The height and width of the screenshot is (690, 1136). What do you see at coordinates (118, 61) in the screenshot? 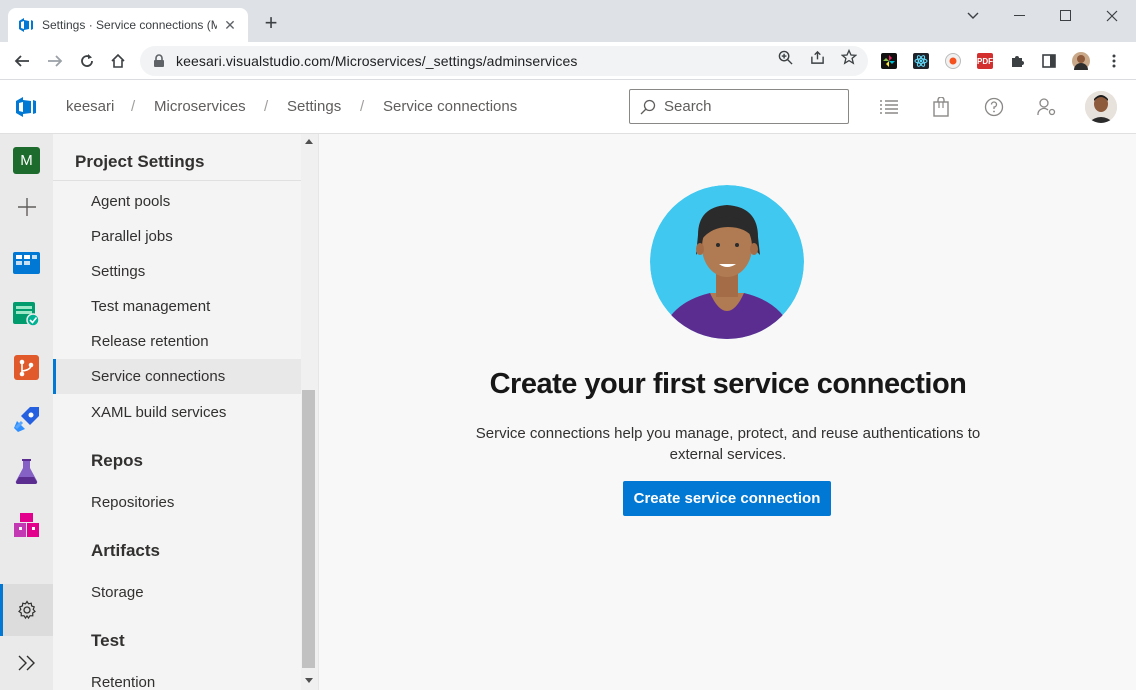
I see `home-icon` at bounding box center [118, 61].